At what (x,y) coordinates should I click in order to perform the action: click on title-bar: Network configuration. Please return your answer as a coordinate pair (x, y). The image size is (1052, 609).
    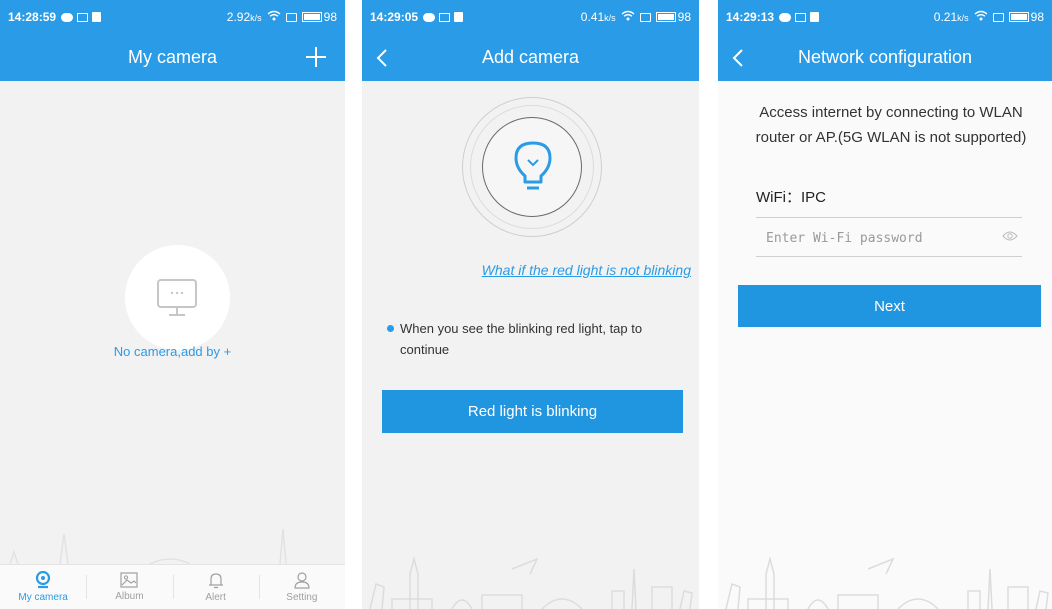
    Looking at the image, I should click on (885, 57).